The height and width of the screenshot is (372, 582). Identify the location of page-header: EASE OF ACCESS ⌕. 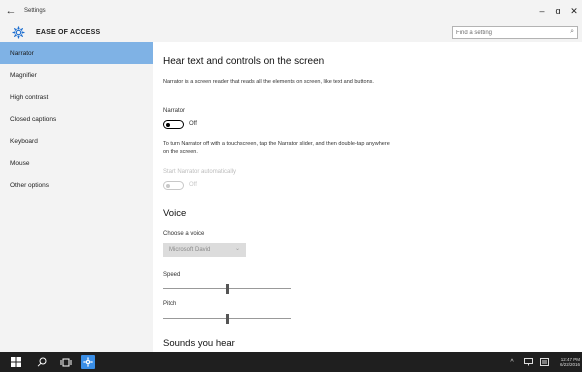
(291, 32).